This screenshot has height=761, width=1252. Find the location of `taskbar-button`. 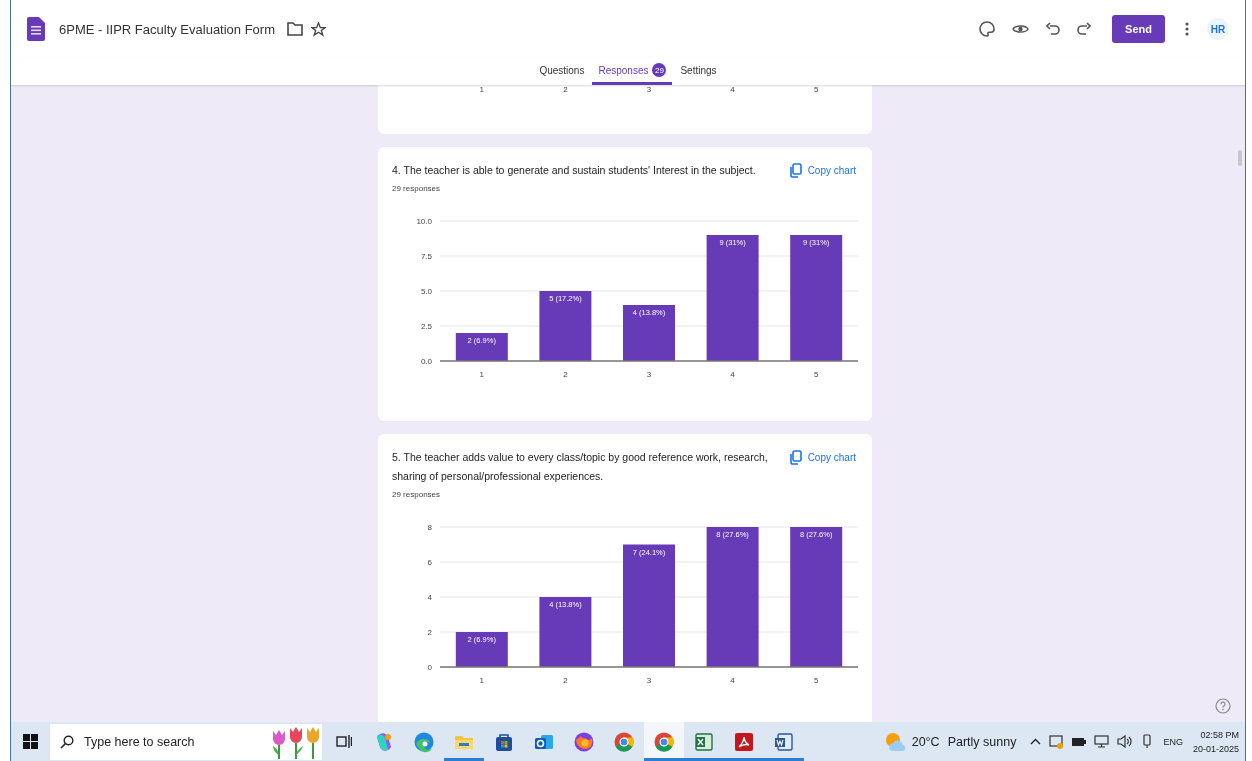

taskbar-button is located at coordinates (664, 741).